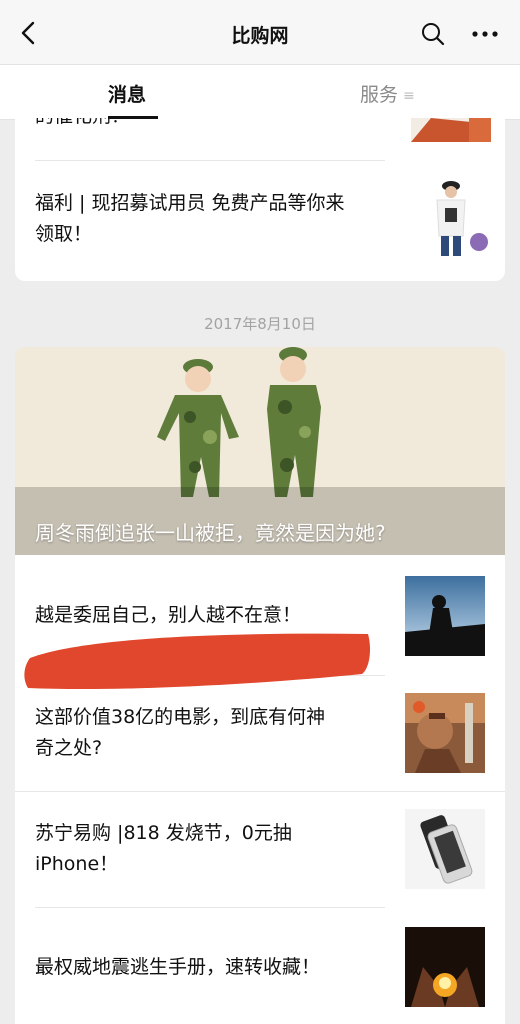 Image resolution: width=520 pixels, height=1024 pixels. Describe the element at coordinates (379, 95) in the screenshot. I see `tab-services-label: 服务` at that location.